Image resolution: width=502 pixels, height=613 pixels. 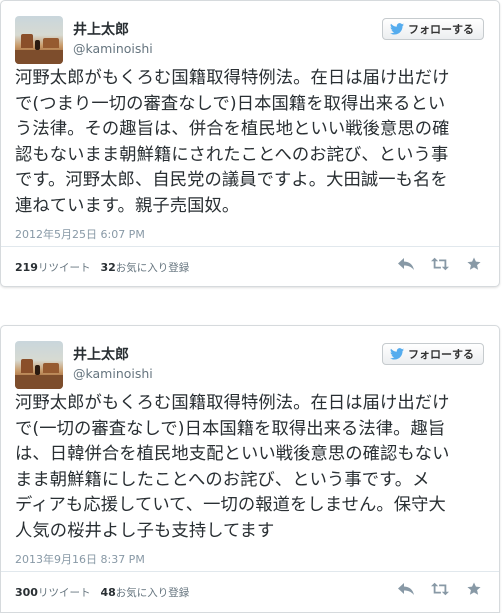 What do you see at coordinates (145, 530) in the screenshot?
I see `tweet-line: 人気の桜井よし子も支持してます` at bounding box center [145, 530].